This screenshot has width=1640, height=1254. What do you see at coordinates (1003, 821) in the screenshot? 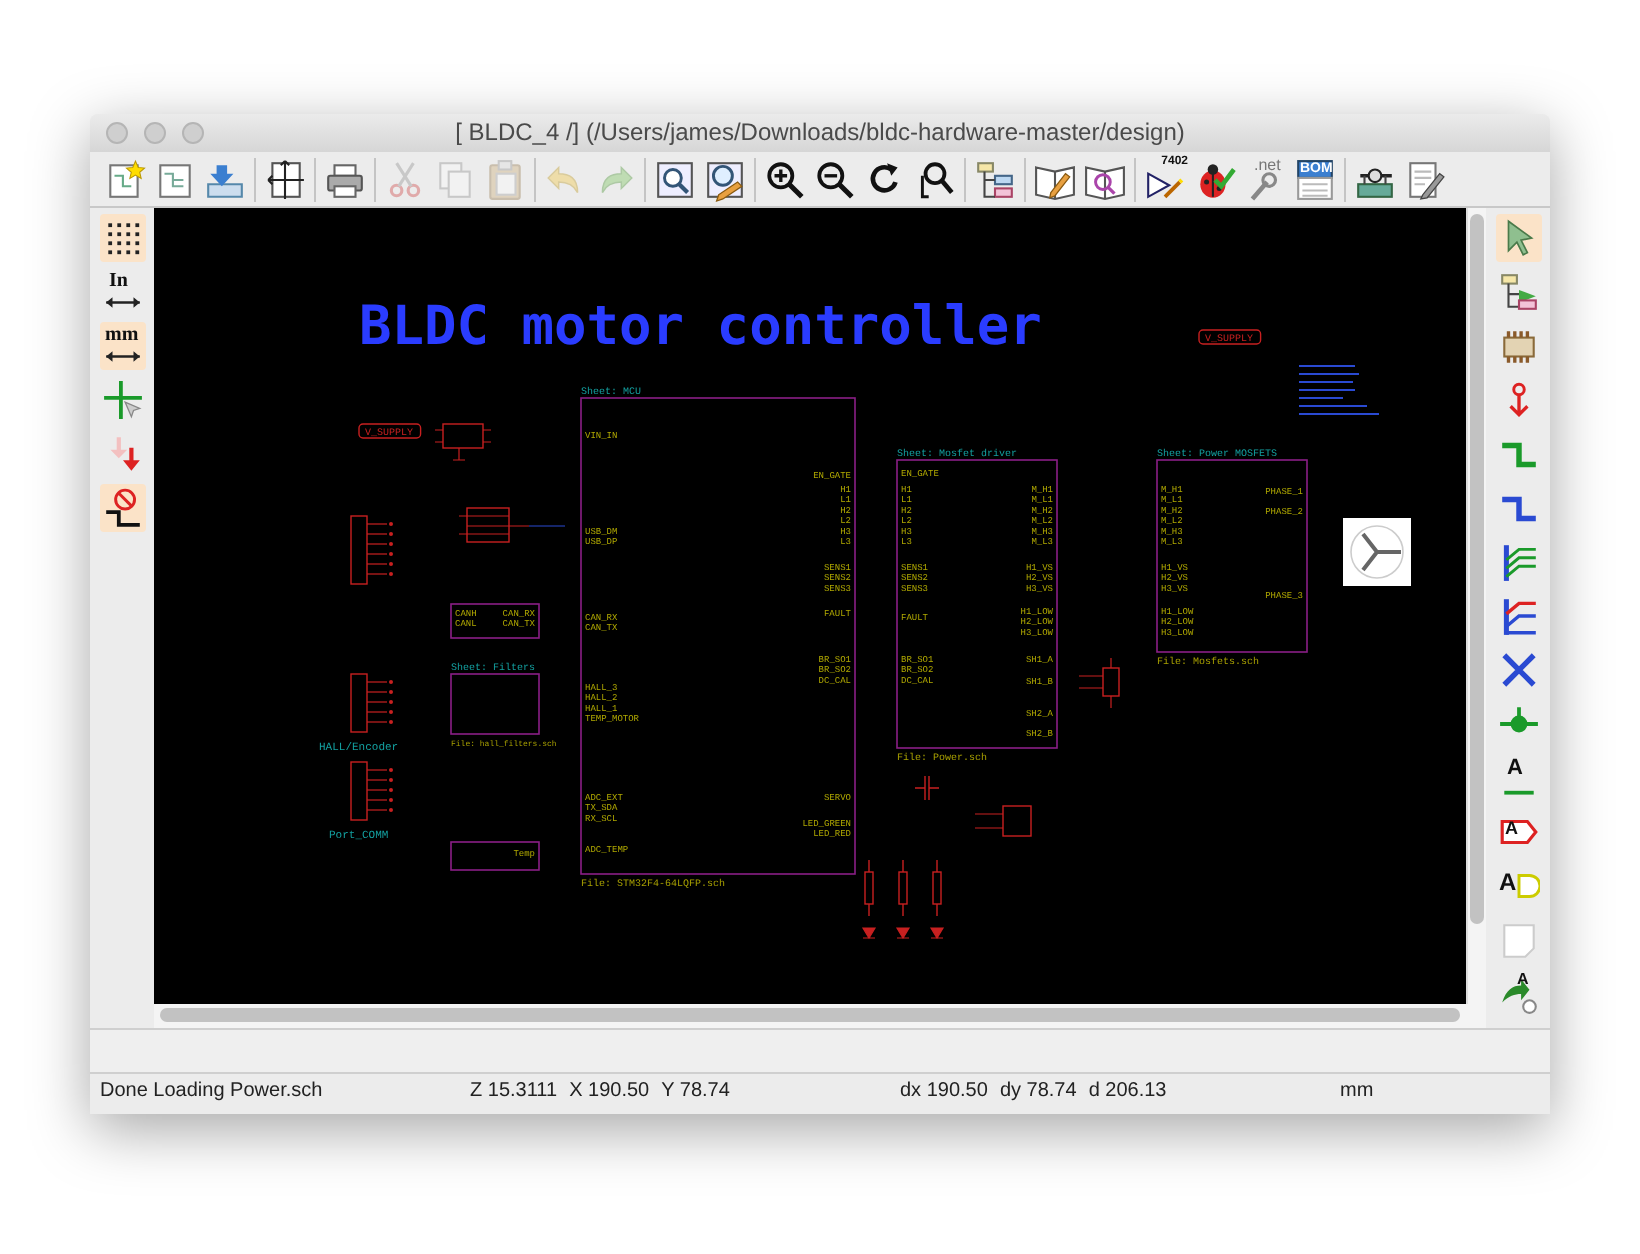
I see `transistor-symbol` at bounding box center [1003, 821].